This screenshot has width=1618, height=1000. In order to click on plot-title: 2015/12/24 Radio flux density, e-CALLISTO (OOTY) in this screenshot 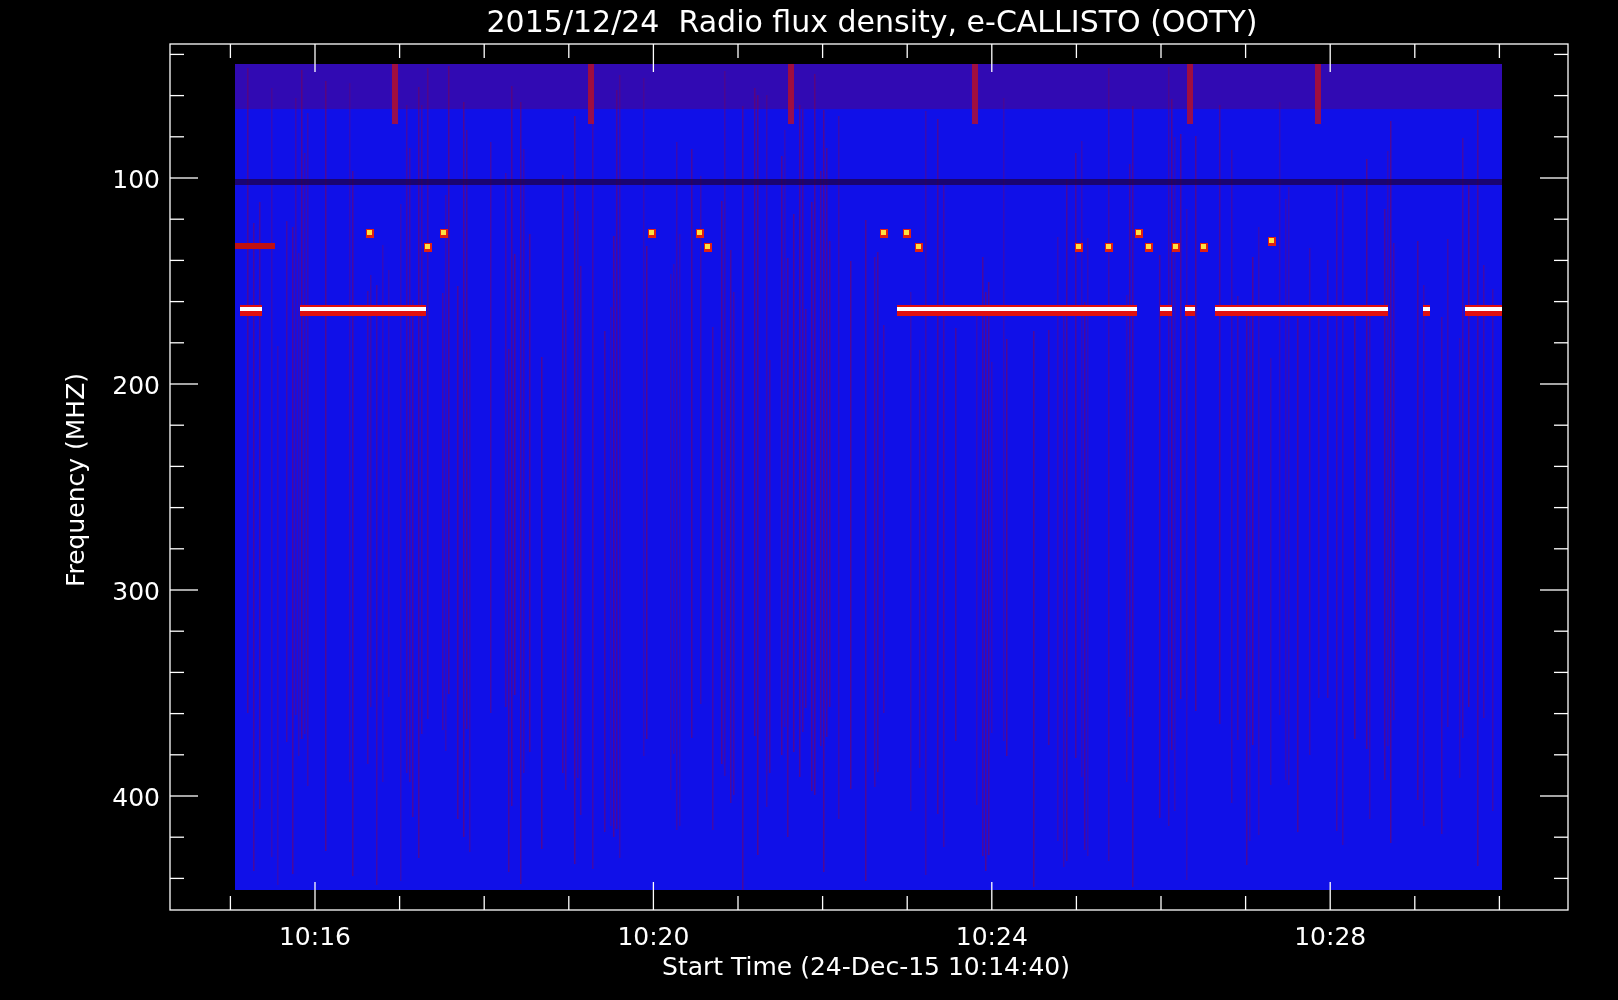, I will do `click(872, 21)`.